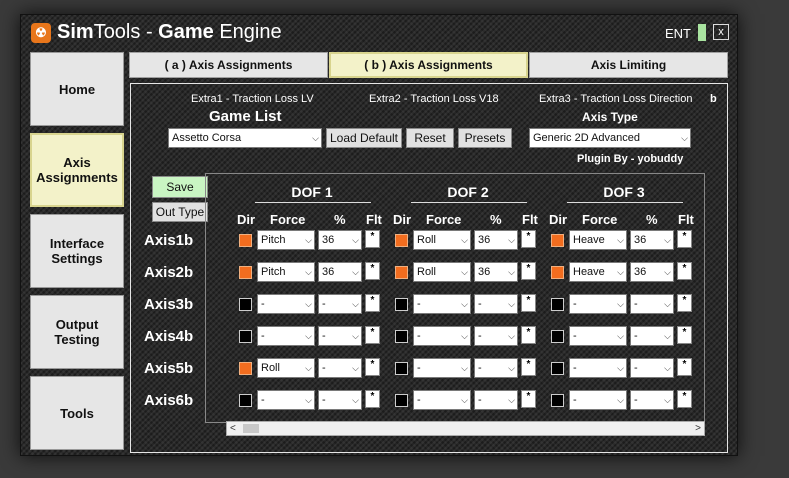  I want to click on reset-button: Reset, so click(430, 138).